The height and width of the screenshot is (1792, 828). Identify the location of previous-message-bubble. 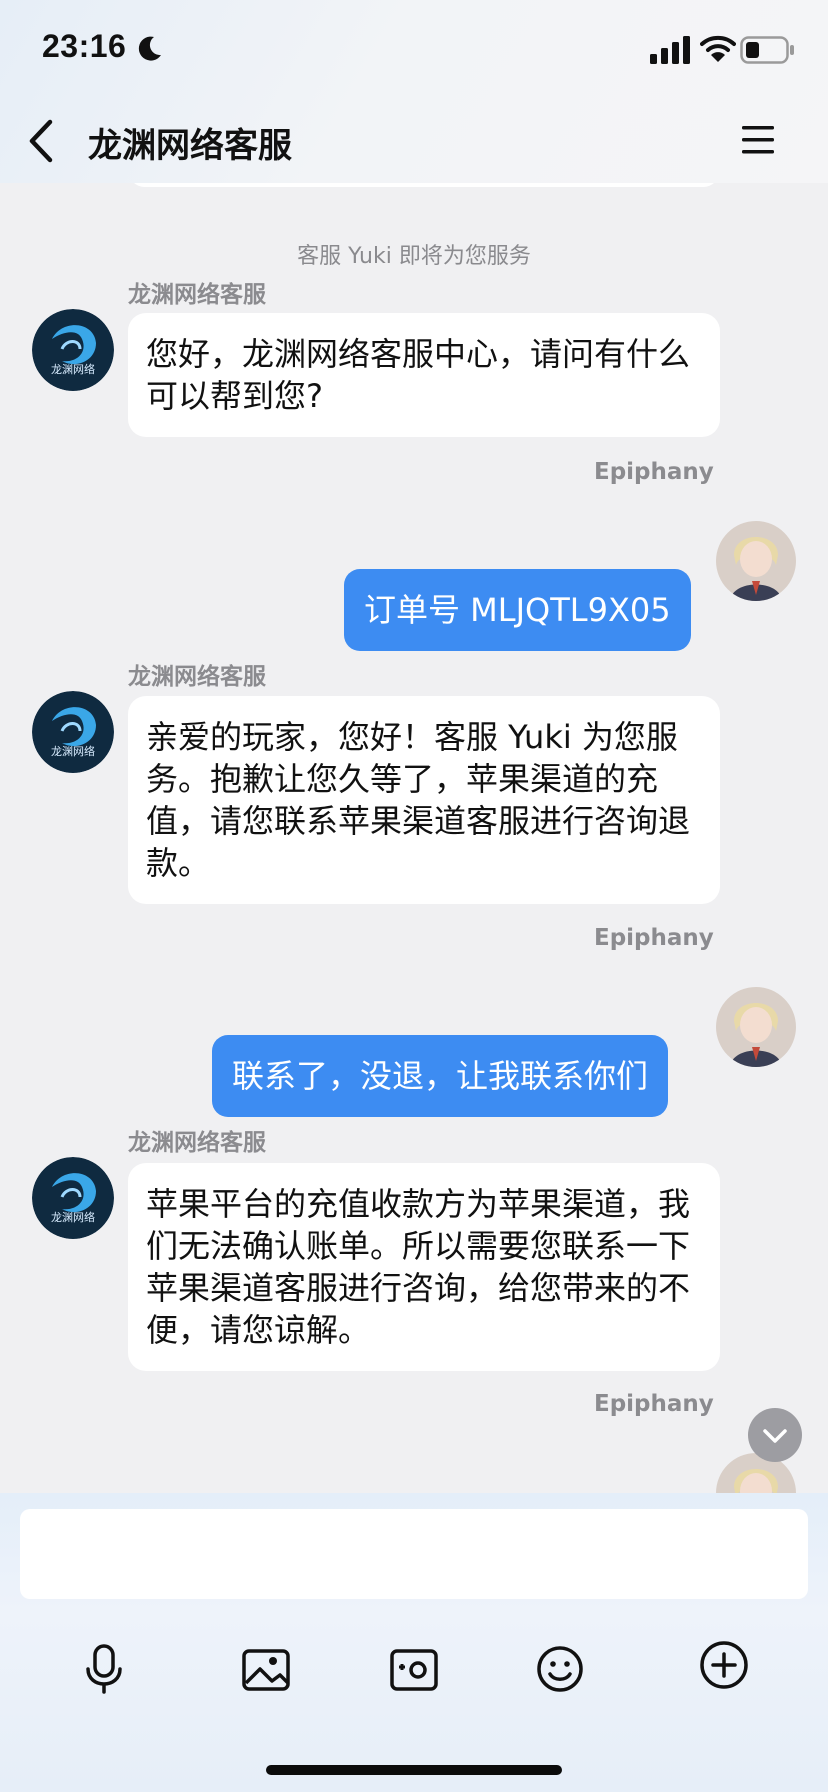
(424, 185).